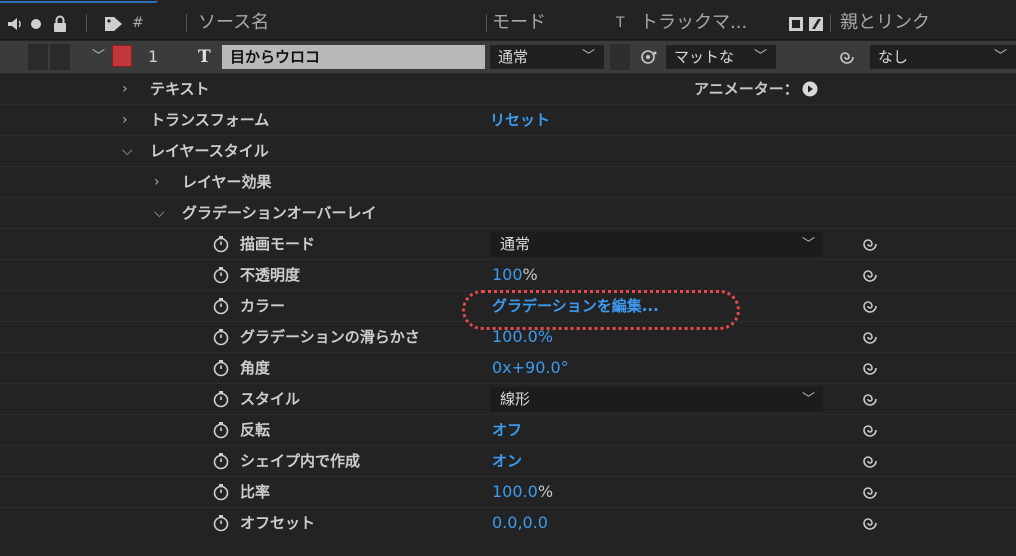 Image resolution: width=1016 pixels, height=556 pixels. Describe the element at coordinates (60, 57) in the screenshot. I see `solo-switch` at that location.